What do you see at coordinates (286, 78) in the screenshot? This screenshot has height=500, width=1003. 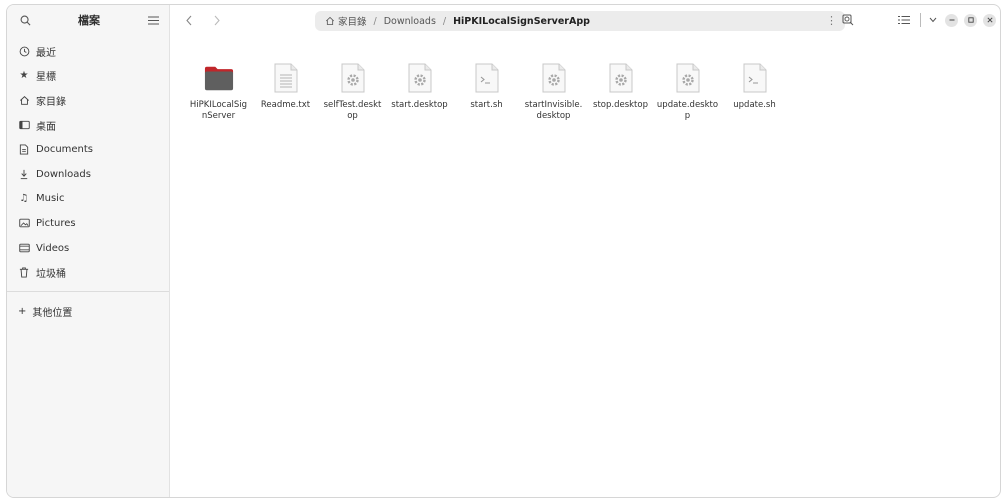 I see `text-file-icon` at bounding box center [286, 78].